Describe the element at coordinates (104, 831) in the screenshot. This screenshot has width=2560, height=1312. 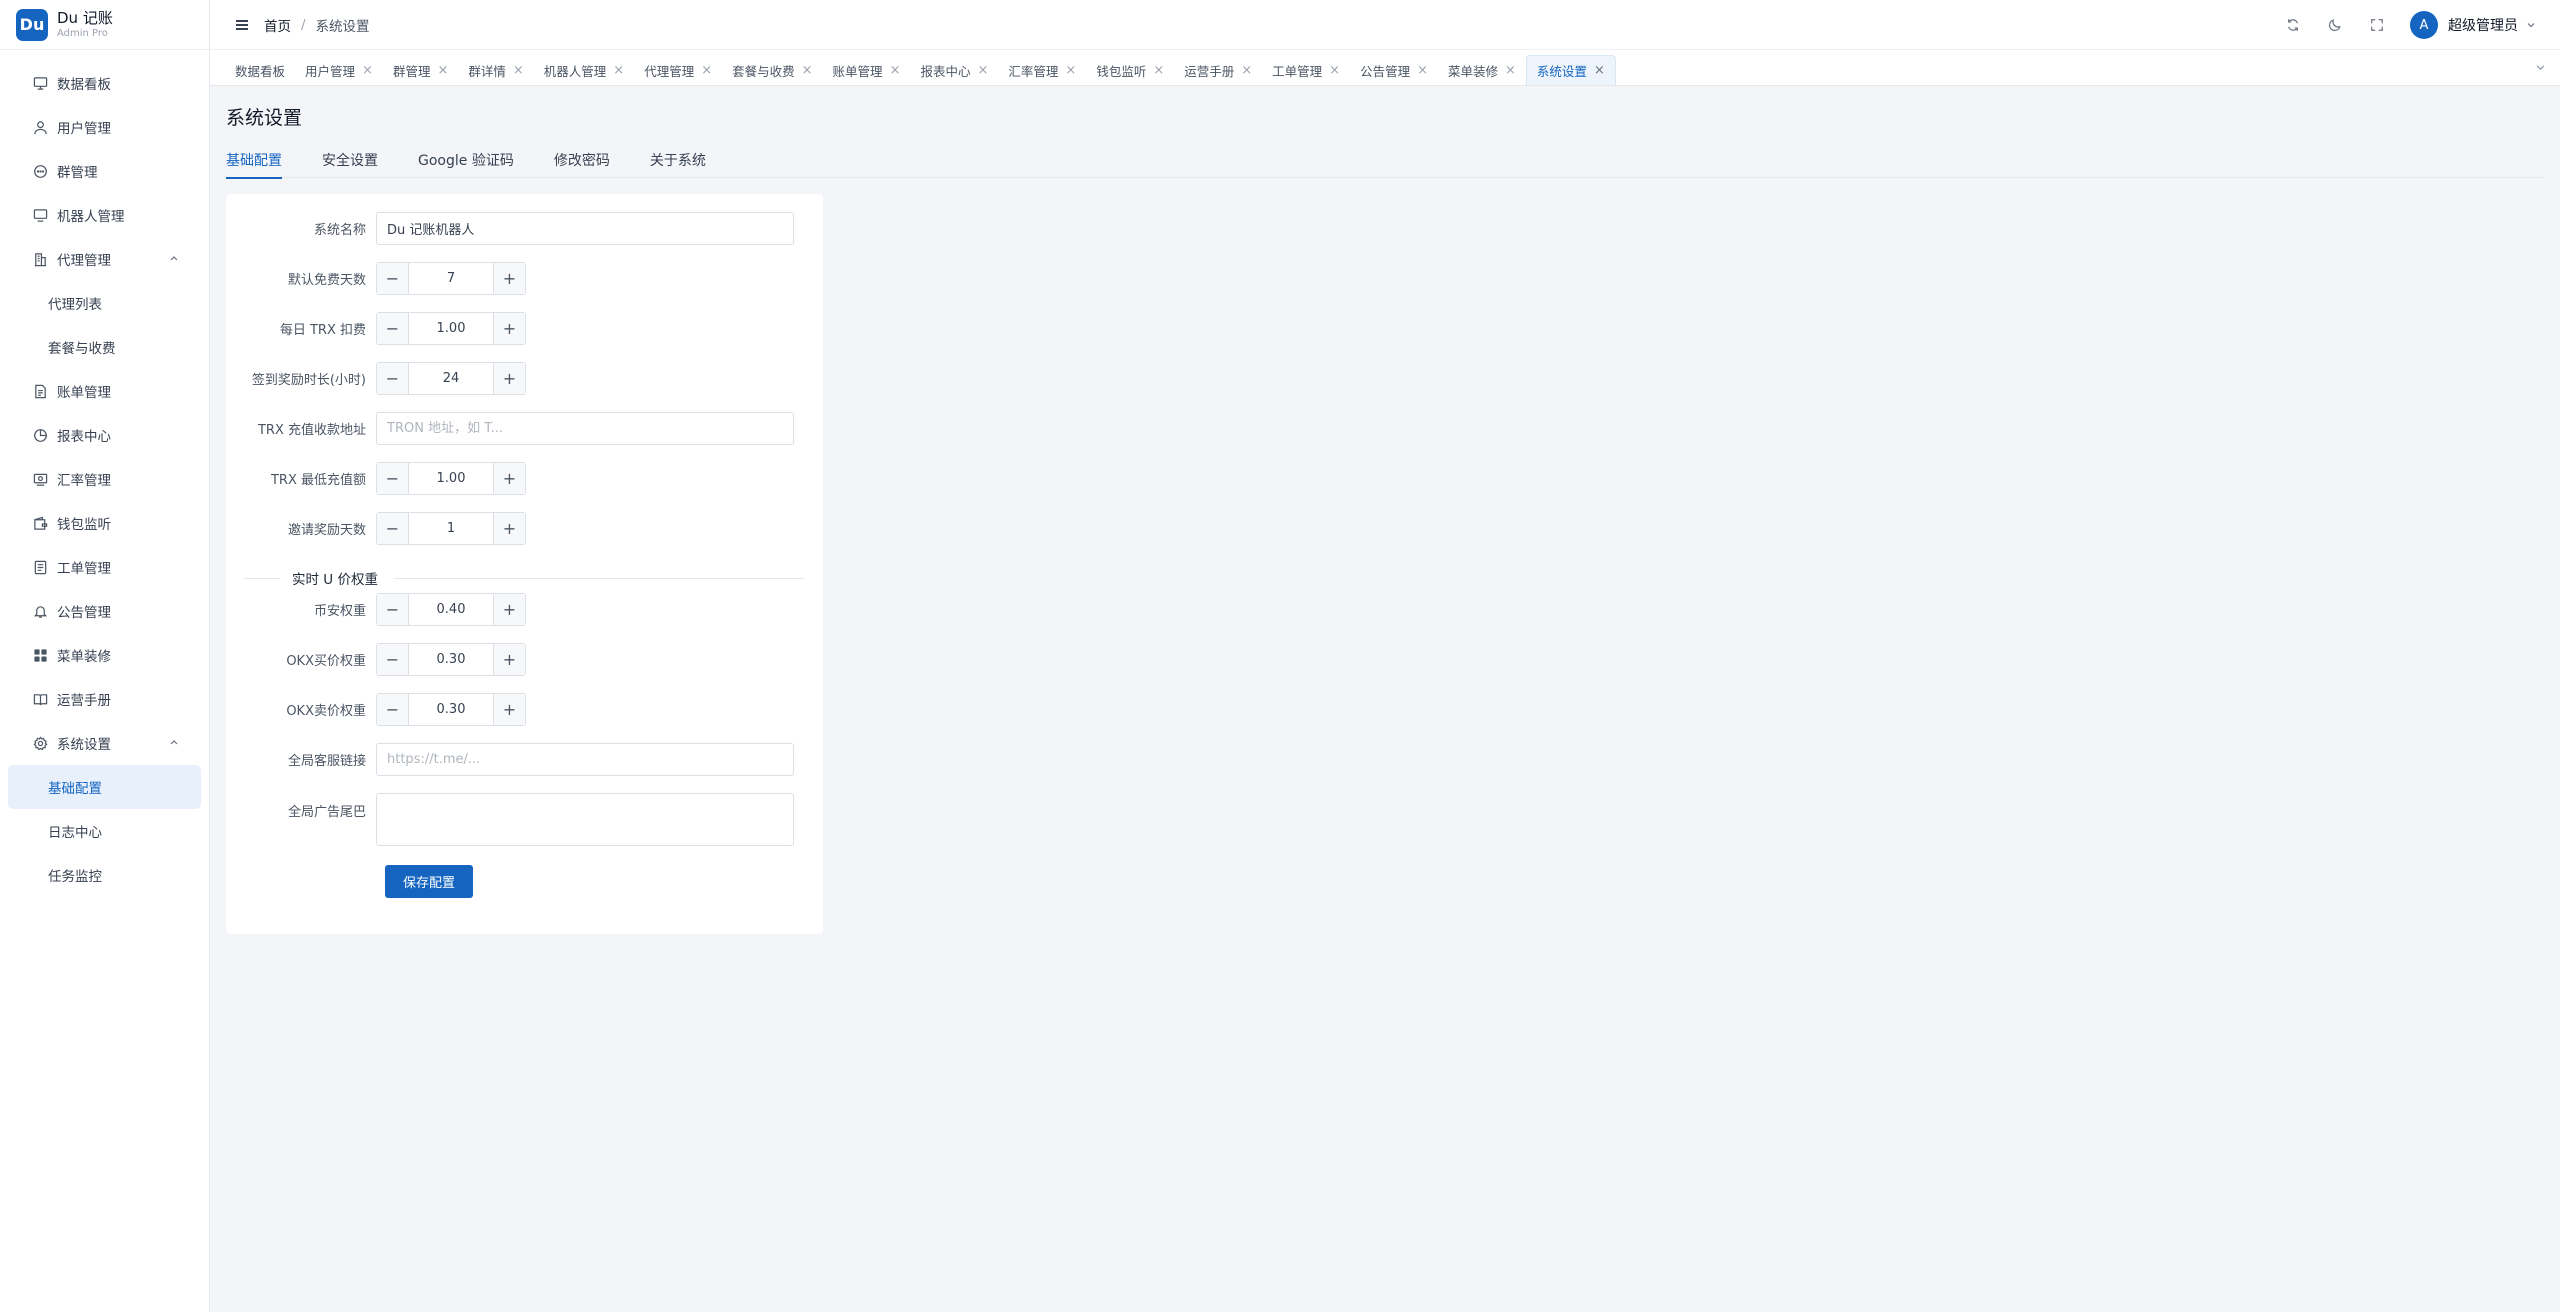
I see `sidebar-item-logs: 日志中心` at that location.